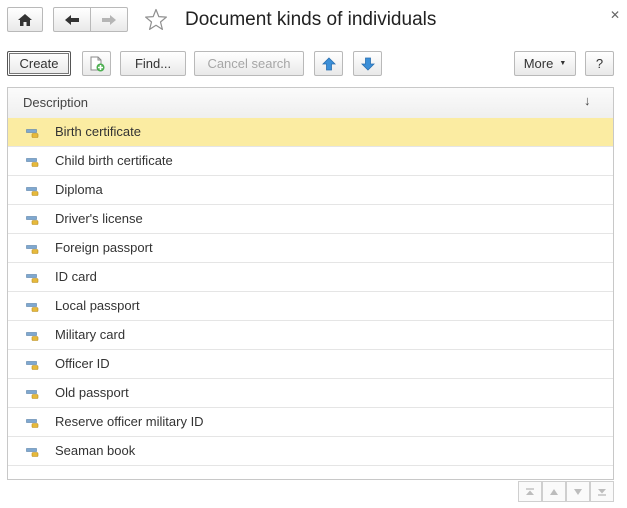  I want to click on more-button-label: More, so click(538, 63).